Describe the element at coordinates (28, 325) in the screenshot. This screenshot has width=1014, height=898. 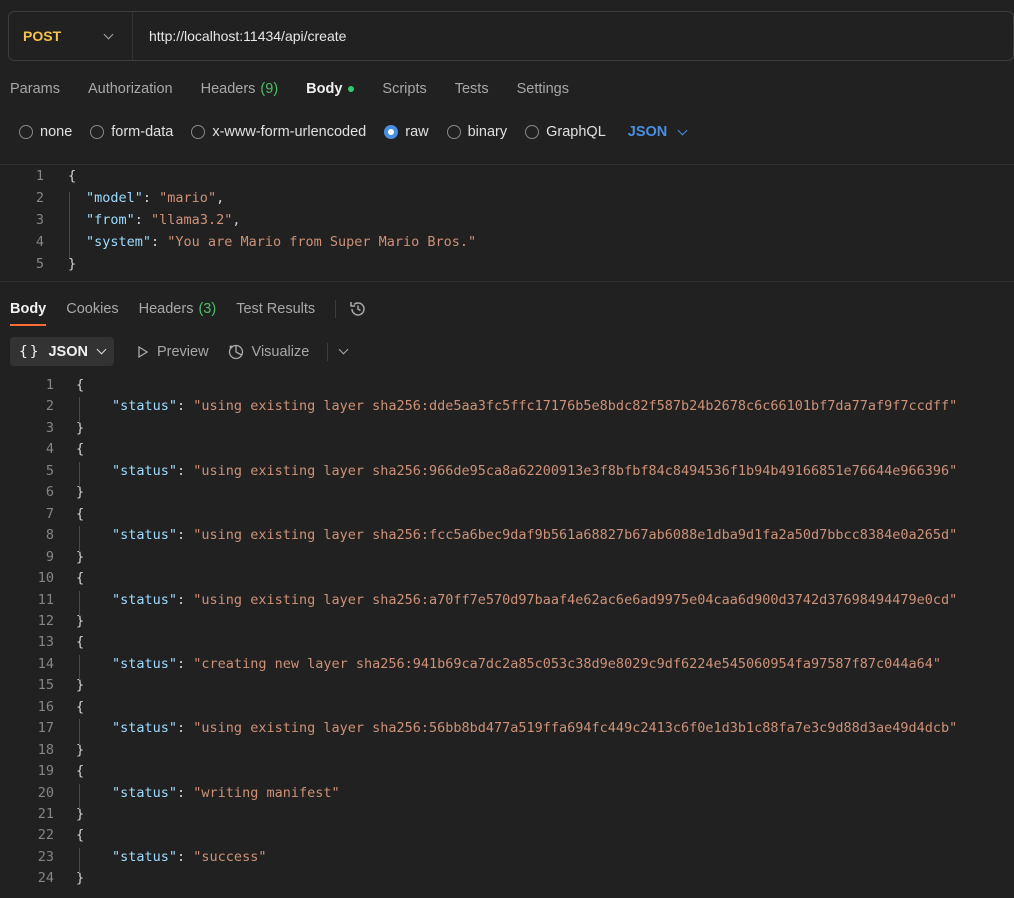
I see `active-tab-indicator` at that location.